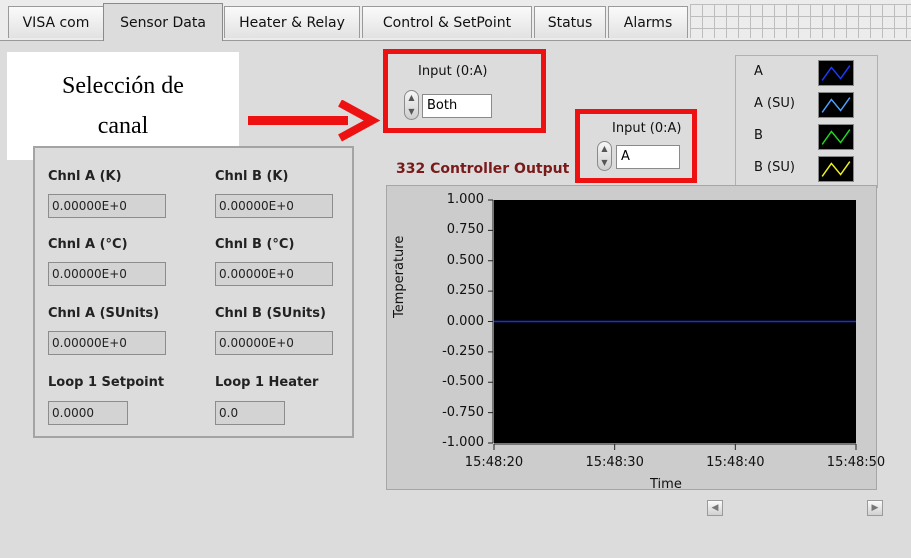 The height and width of the screenshot is (558, 911). Describe the element at coordinates (107, 343) in the screenshot. I see `chnl-a-su-value: 0.00000E+0` at that location.